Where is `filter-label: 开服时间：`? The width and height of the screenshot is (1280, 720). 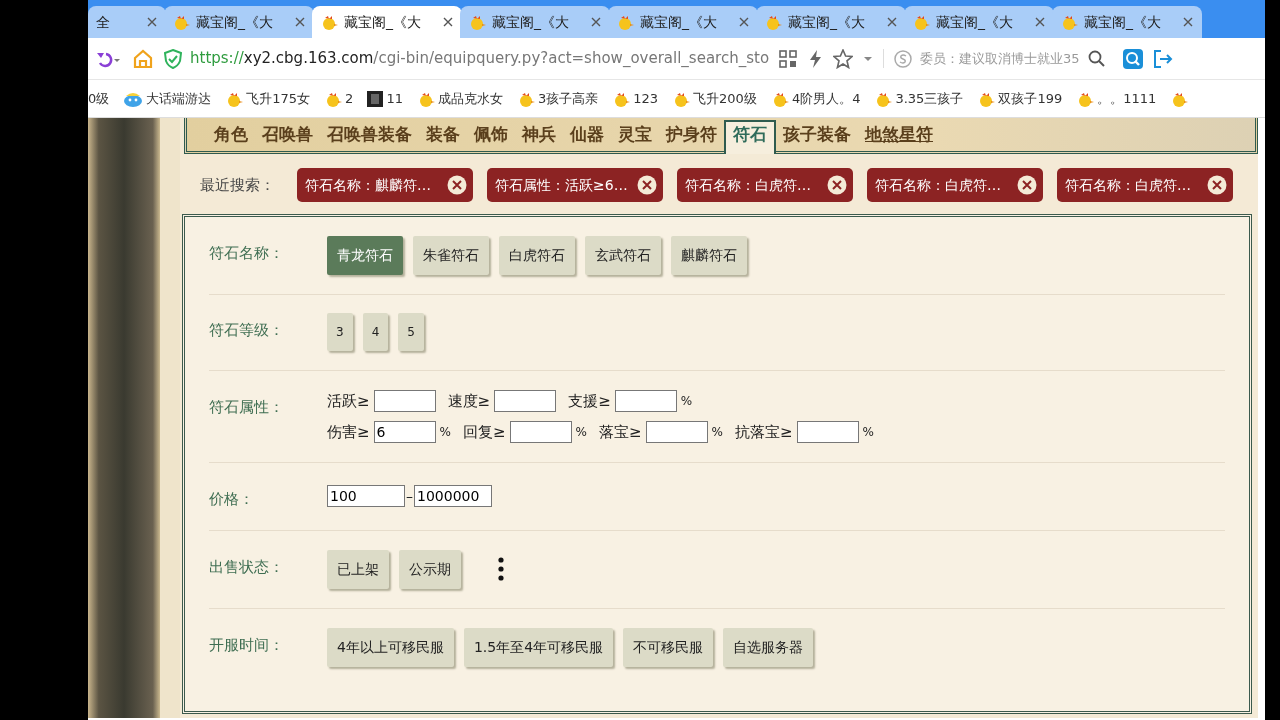 filter-label: 开服时间： is located at coordinates (247, 645).